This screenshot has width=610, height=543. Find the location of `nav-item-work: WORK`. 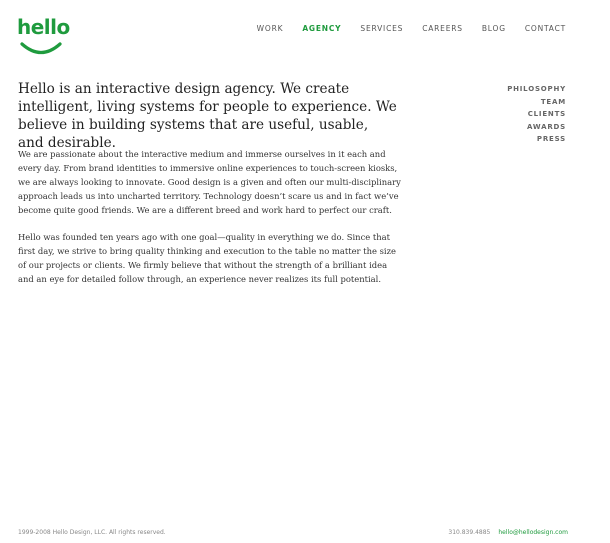

nav-item-work: WORK is located at coordinates (270, 29).